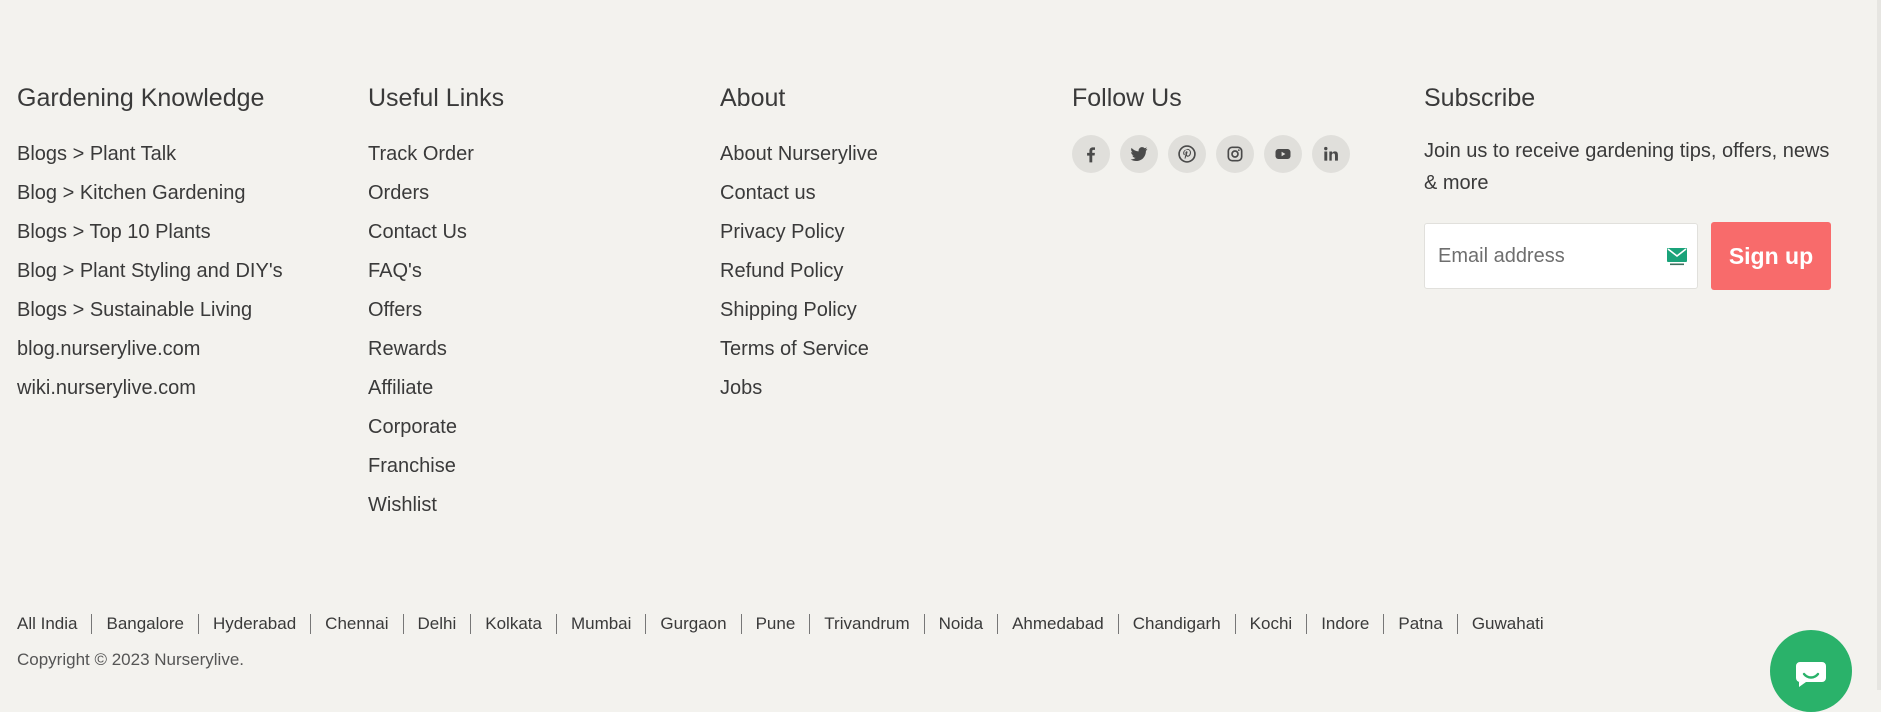 The width and height of the screenshot is (1881, 712). Describe the element at coordinates (866, 624) in the screenshot. I see `city-link-trivandrum: Trivandrum` at that location.